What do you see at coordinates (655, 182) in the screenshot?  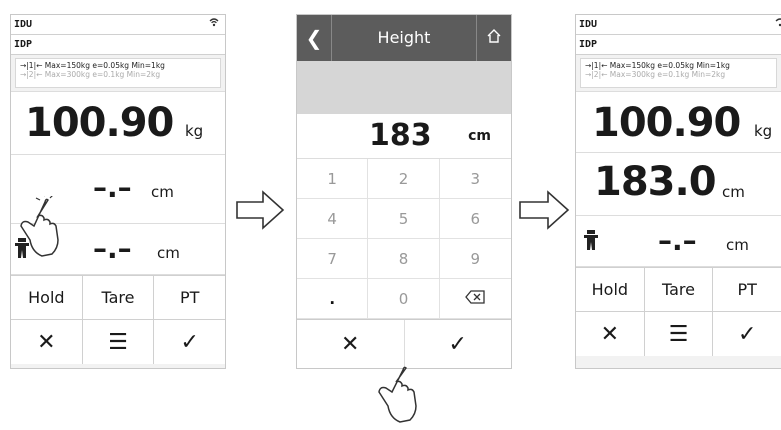 I see `height-value: 183.0` at bounding box center [655, 182].